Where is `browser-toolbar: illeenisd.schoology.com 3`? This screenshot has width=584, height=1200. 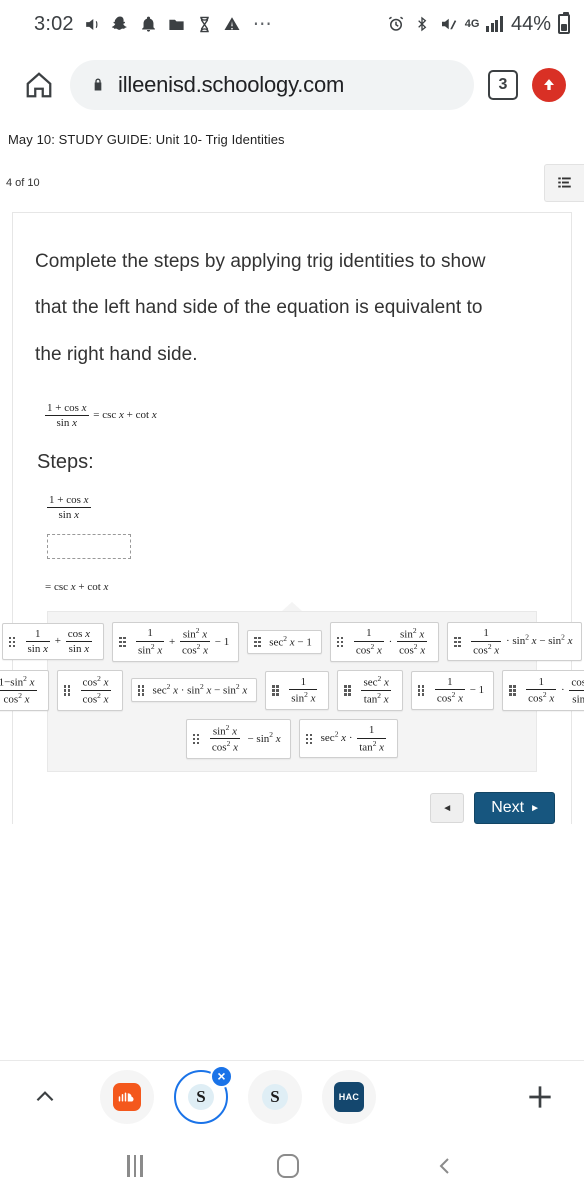
browser-toolbar: illeenisd.schoology.com 3 is located at coordinates (292, 85).